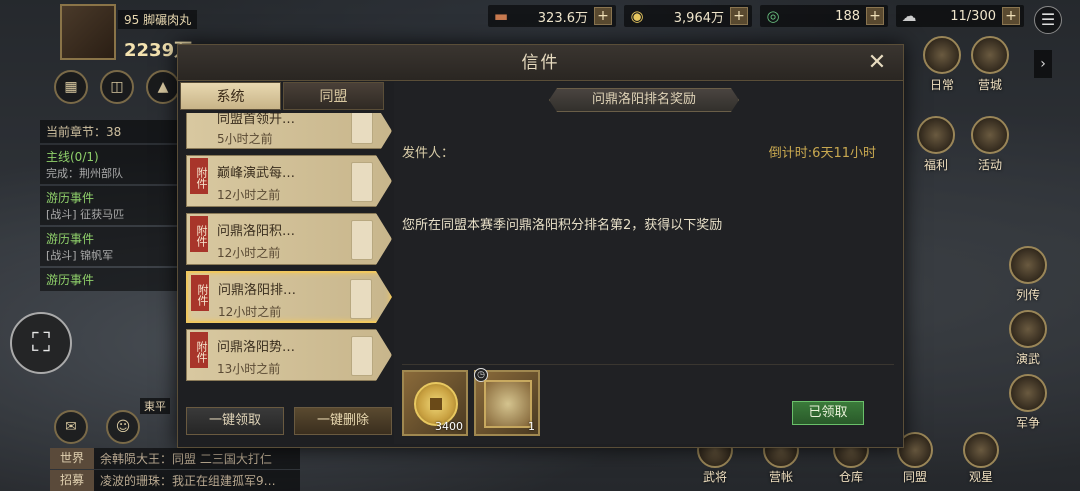 This screenshot has width=1080, height=491. What do you see at coordinates (1027, 423) in the screenshot?
I see `war-label: 军争` at bounding box center [1027, 423].